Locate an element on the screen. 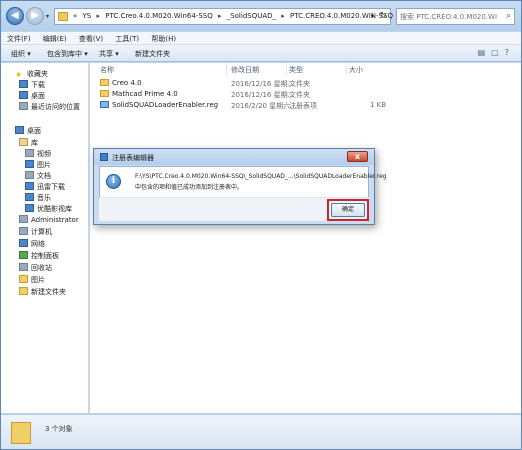  star-icon: ★ is located at coordinates (19, 74).